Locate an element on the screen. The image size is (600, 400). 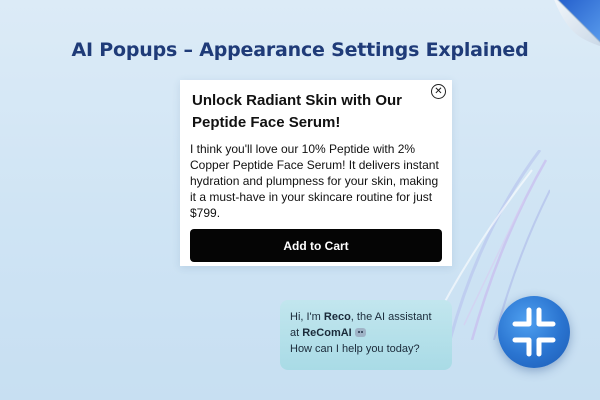
greeting-question: How can I help you today? is located at coordinates (355, 349).